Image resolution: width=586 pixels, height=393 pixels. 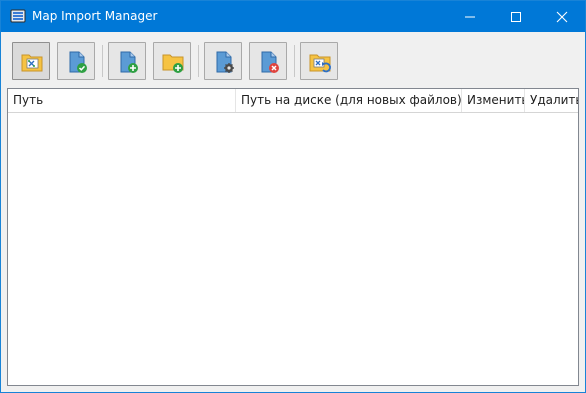 I want to click on maximize-icon, so click(x=516, y=17).